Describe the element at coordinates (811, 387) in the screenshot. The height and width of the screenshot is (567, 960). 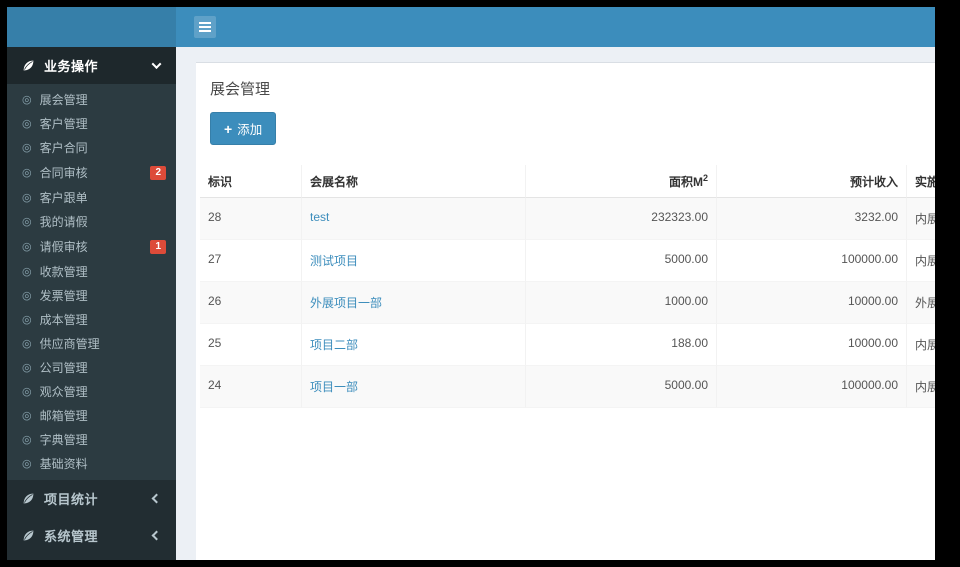
I see `cell-income: 100000.00` at that location.